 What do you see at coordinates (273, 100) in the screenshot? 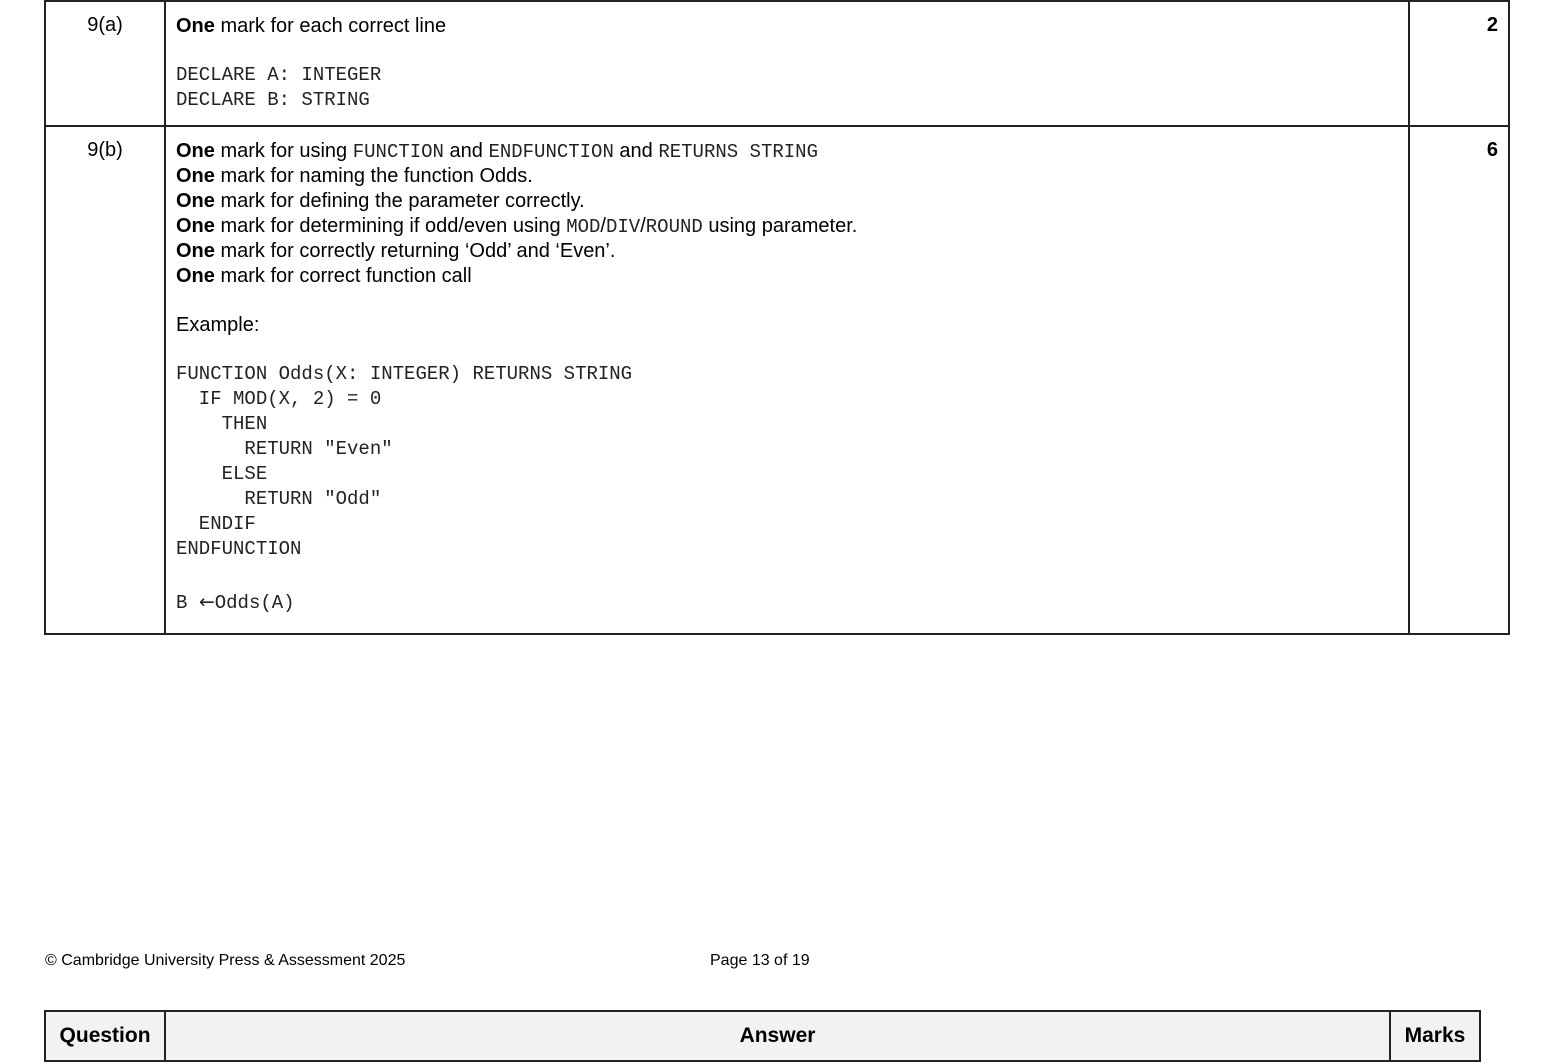
I see `code-line: DECLARE B: STRING` at bounding box center [273, 100].